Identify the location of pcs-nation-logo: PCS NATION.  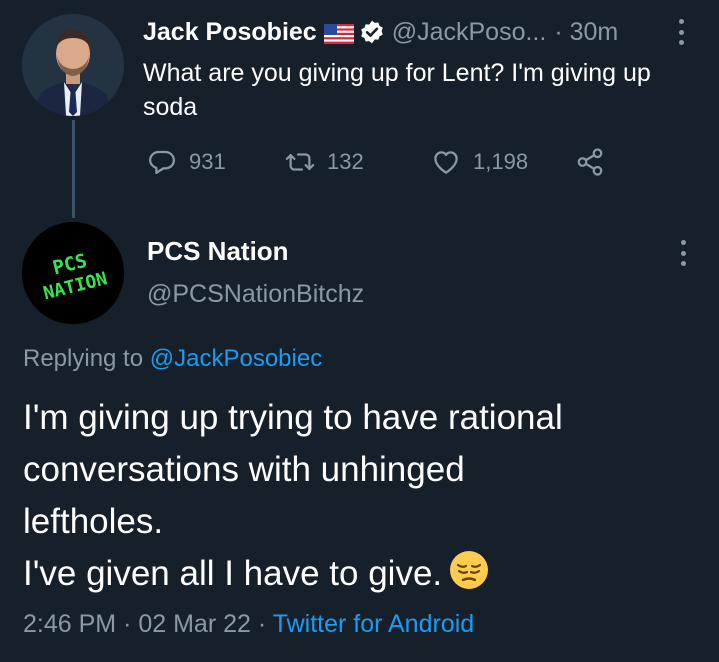
(73, 273).